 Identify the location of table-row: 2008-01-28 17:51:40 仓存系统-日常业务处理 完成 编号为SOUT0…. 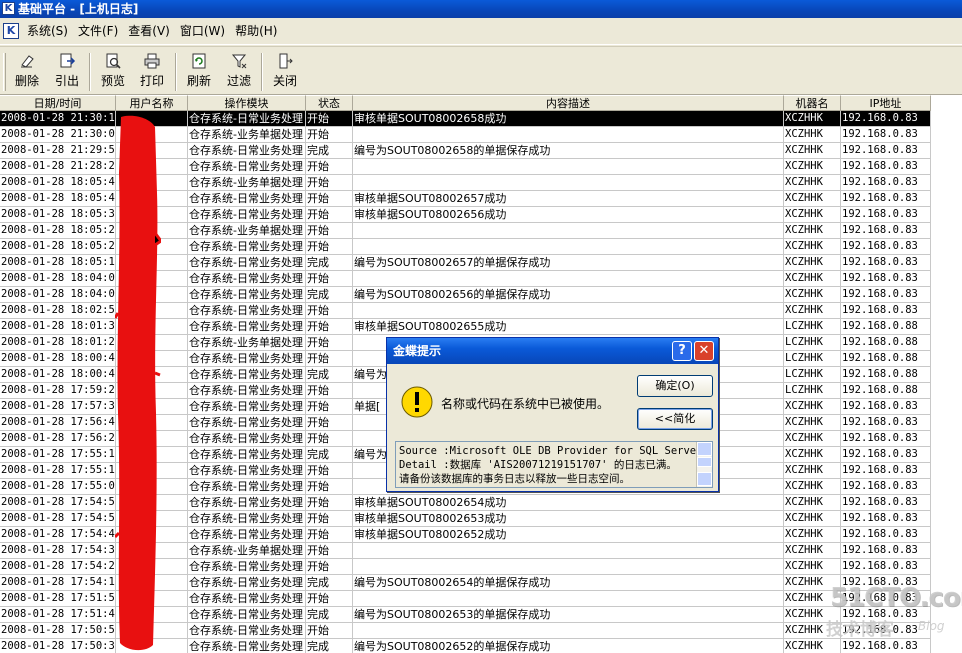
(465, 615).